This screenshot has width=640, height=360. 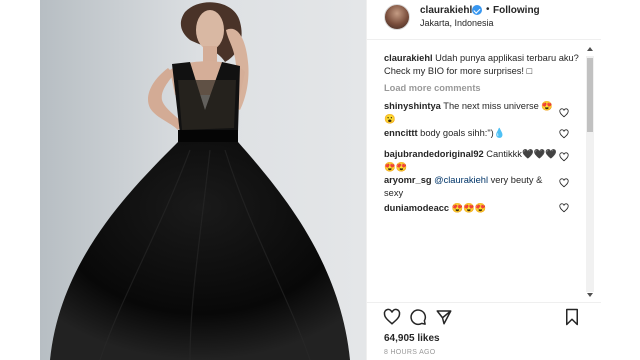 What do you see at coordinates (444, 317) in the screenshot?
I see `share-icon` at bounding box center [444, 317].